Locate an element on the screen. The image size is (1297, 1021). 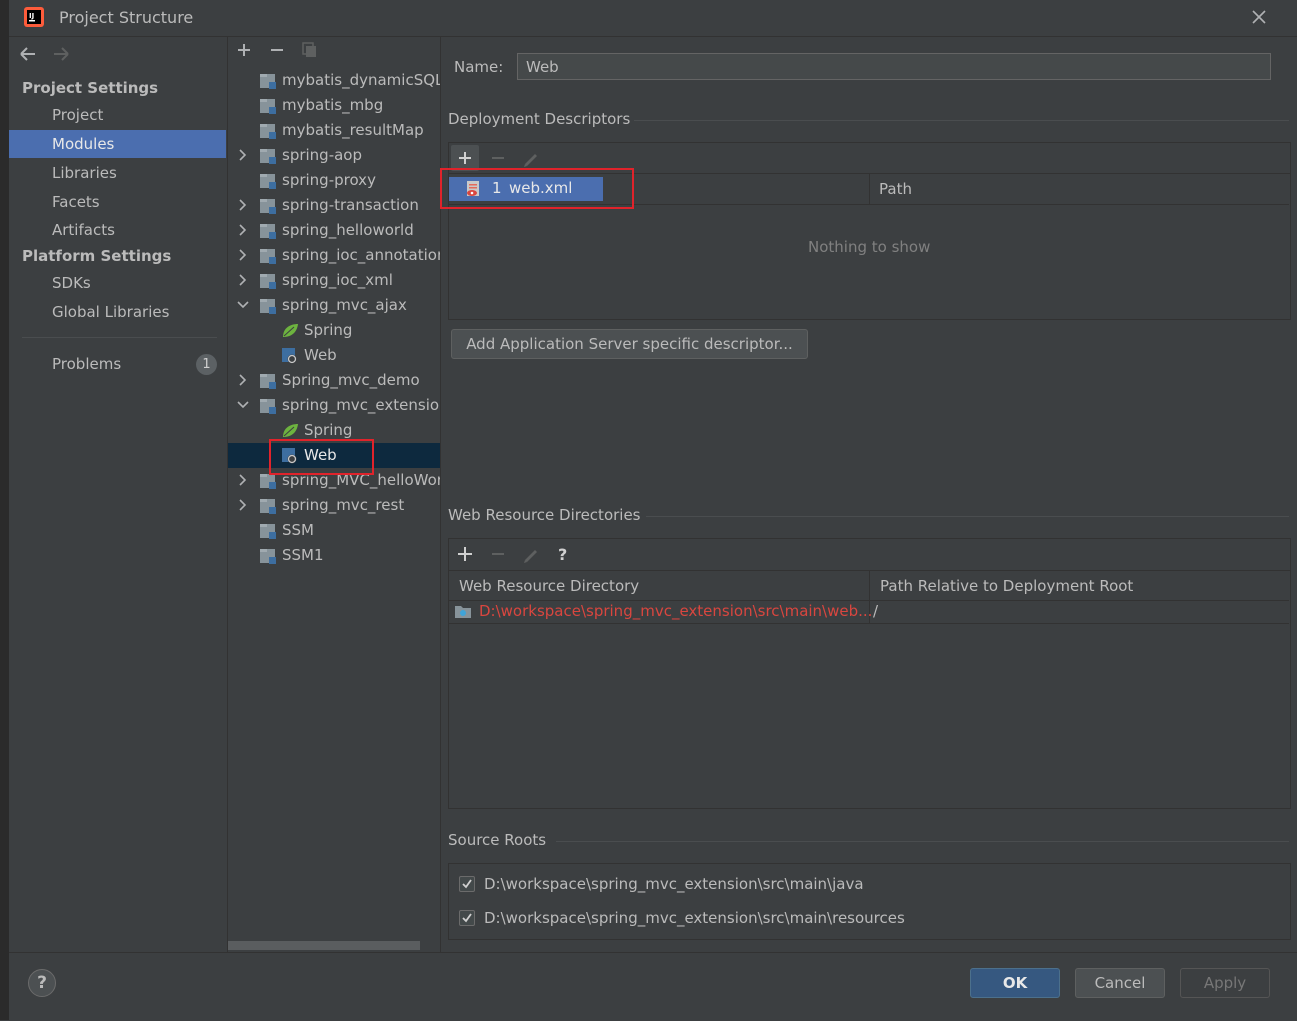
cancel-button: Cancel is located at coordinates (1120, 983).